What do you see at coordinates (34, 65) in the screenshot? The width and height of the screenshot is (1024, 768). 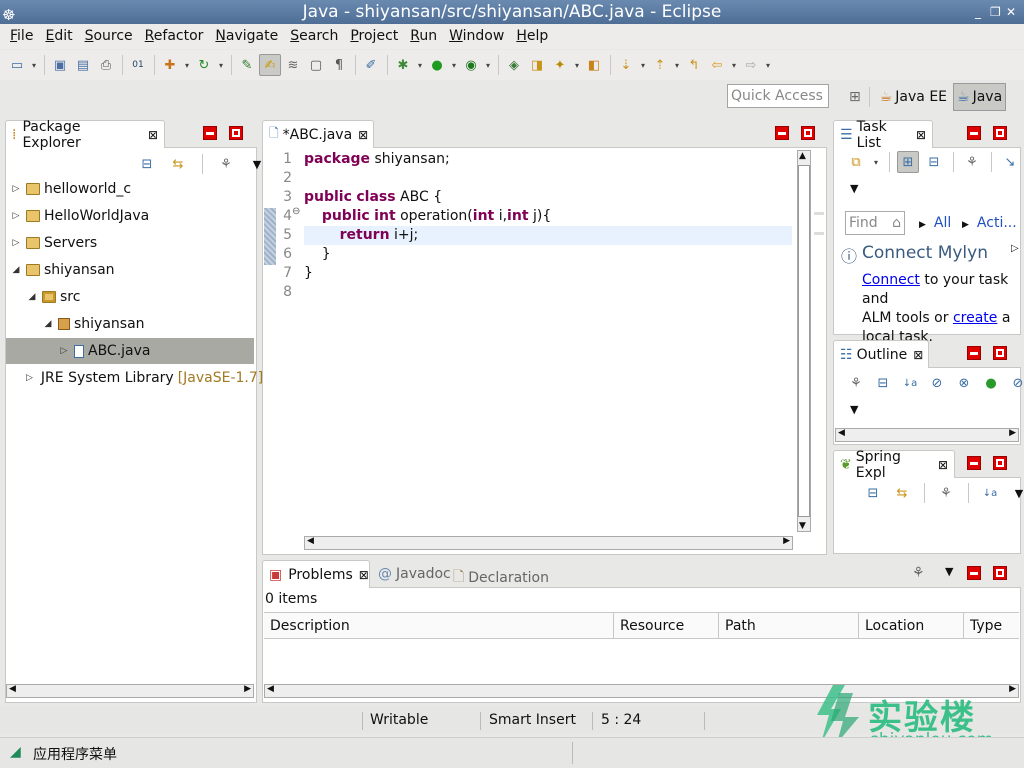 I see `new-dropdown-icon: ▾` at bounding box center [34, 65].